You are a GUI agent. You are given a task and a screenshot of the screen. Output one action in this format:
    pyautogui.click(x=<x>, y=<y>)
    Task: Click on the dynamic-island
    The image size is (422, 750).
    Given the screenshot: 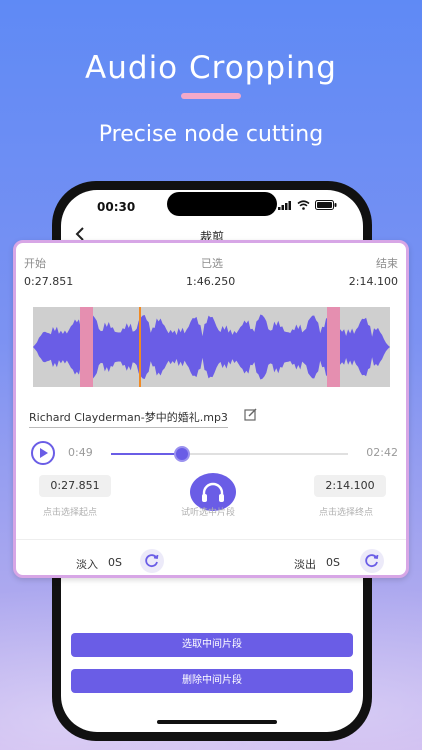 What is the action you would take?
    pyautogui.click(x=222, y=204)
    